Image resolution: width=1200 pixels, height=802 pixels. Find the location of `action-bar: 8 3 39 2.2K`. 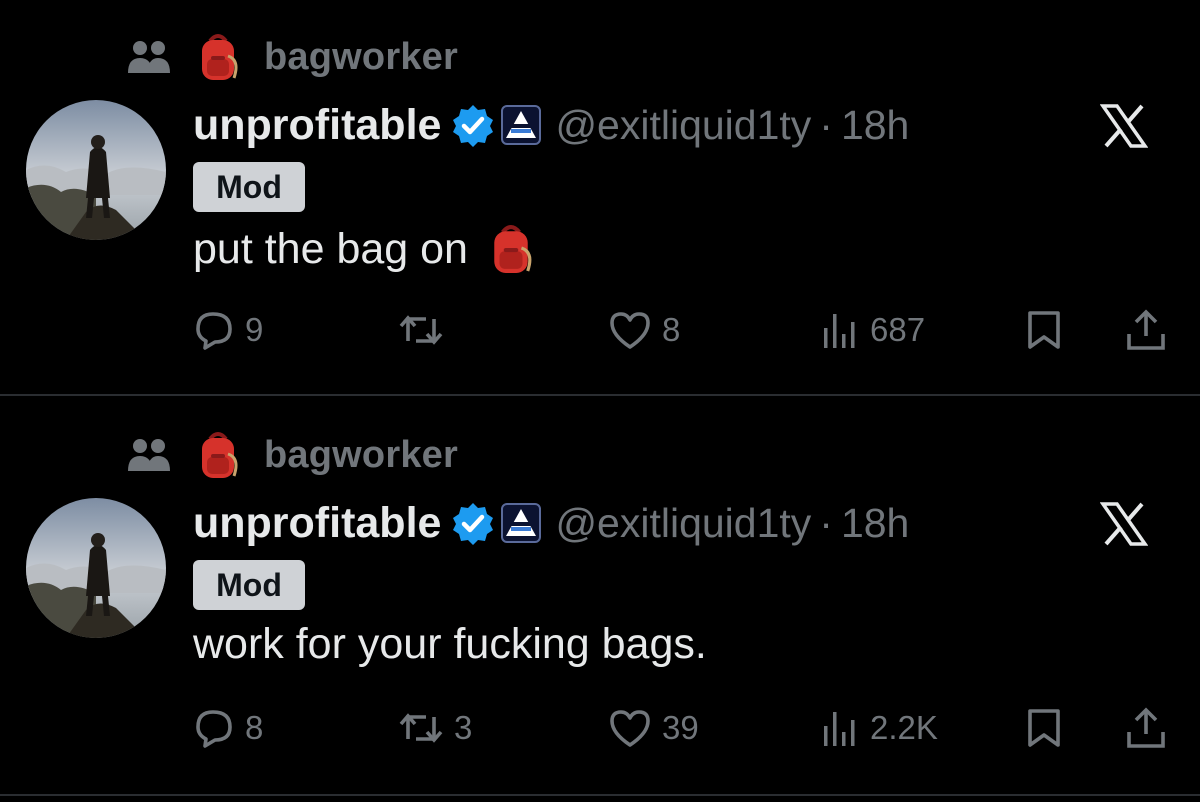

action-bar: 8 3 39 2.2K is located at coordinates (600, 728).